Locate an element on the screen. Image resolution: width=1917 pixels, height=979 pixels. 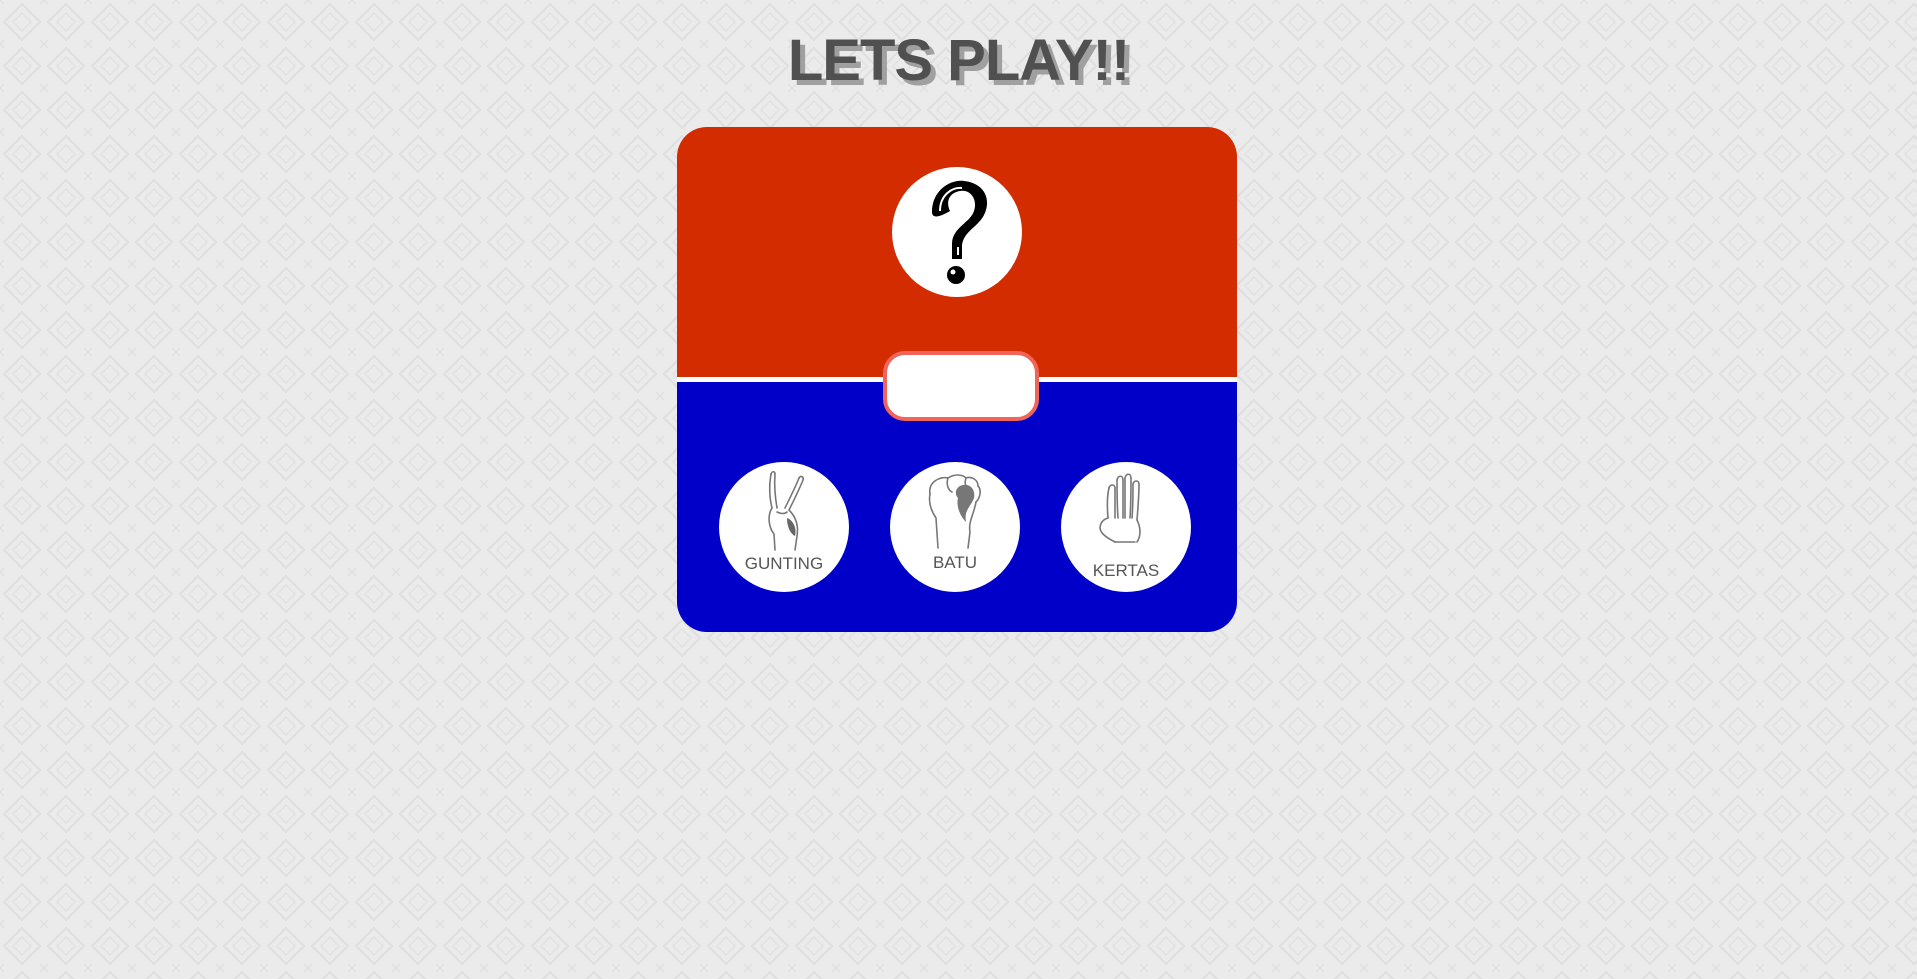
gunting-choice-button: GUNTING is located at coordinates (784, 527).